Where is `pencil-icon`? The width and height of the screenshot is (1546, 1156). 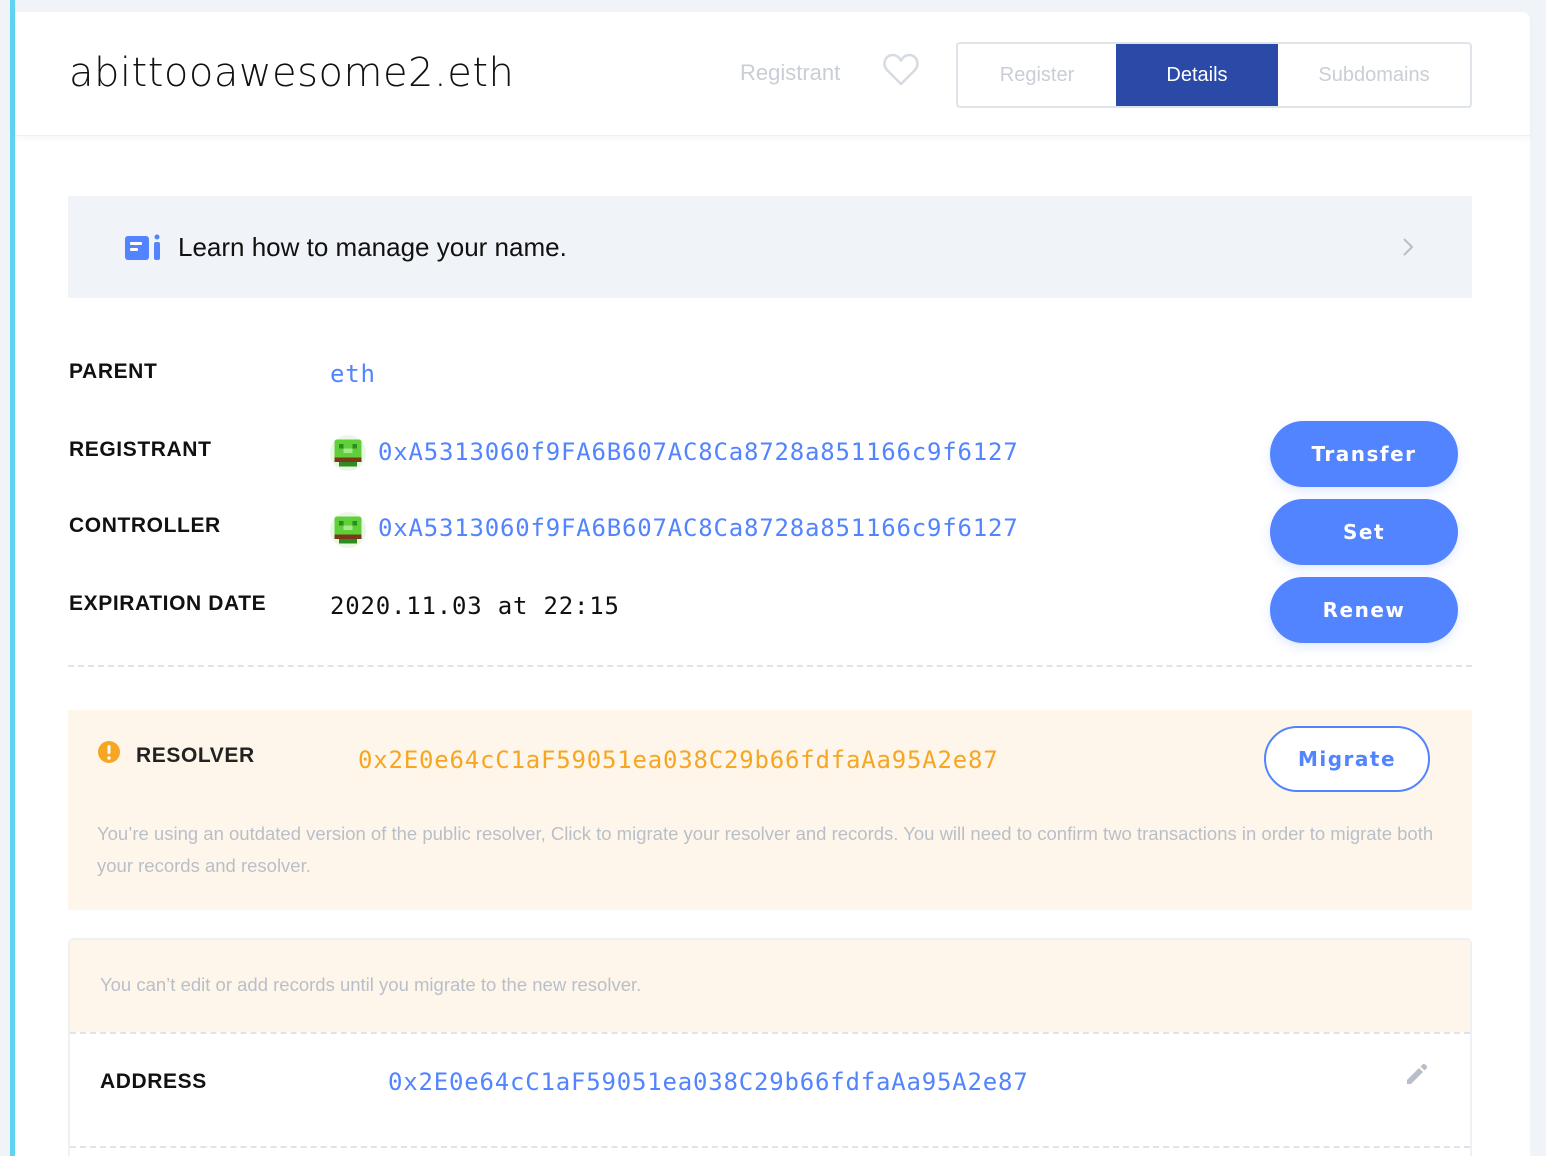
pencil-icon is located at coordinates (1417, 1074).